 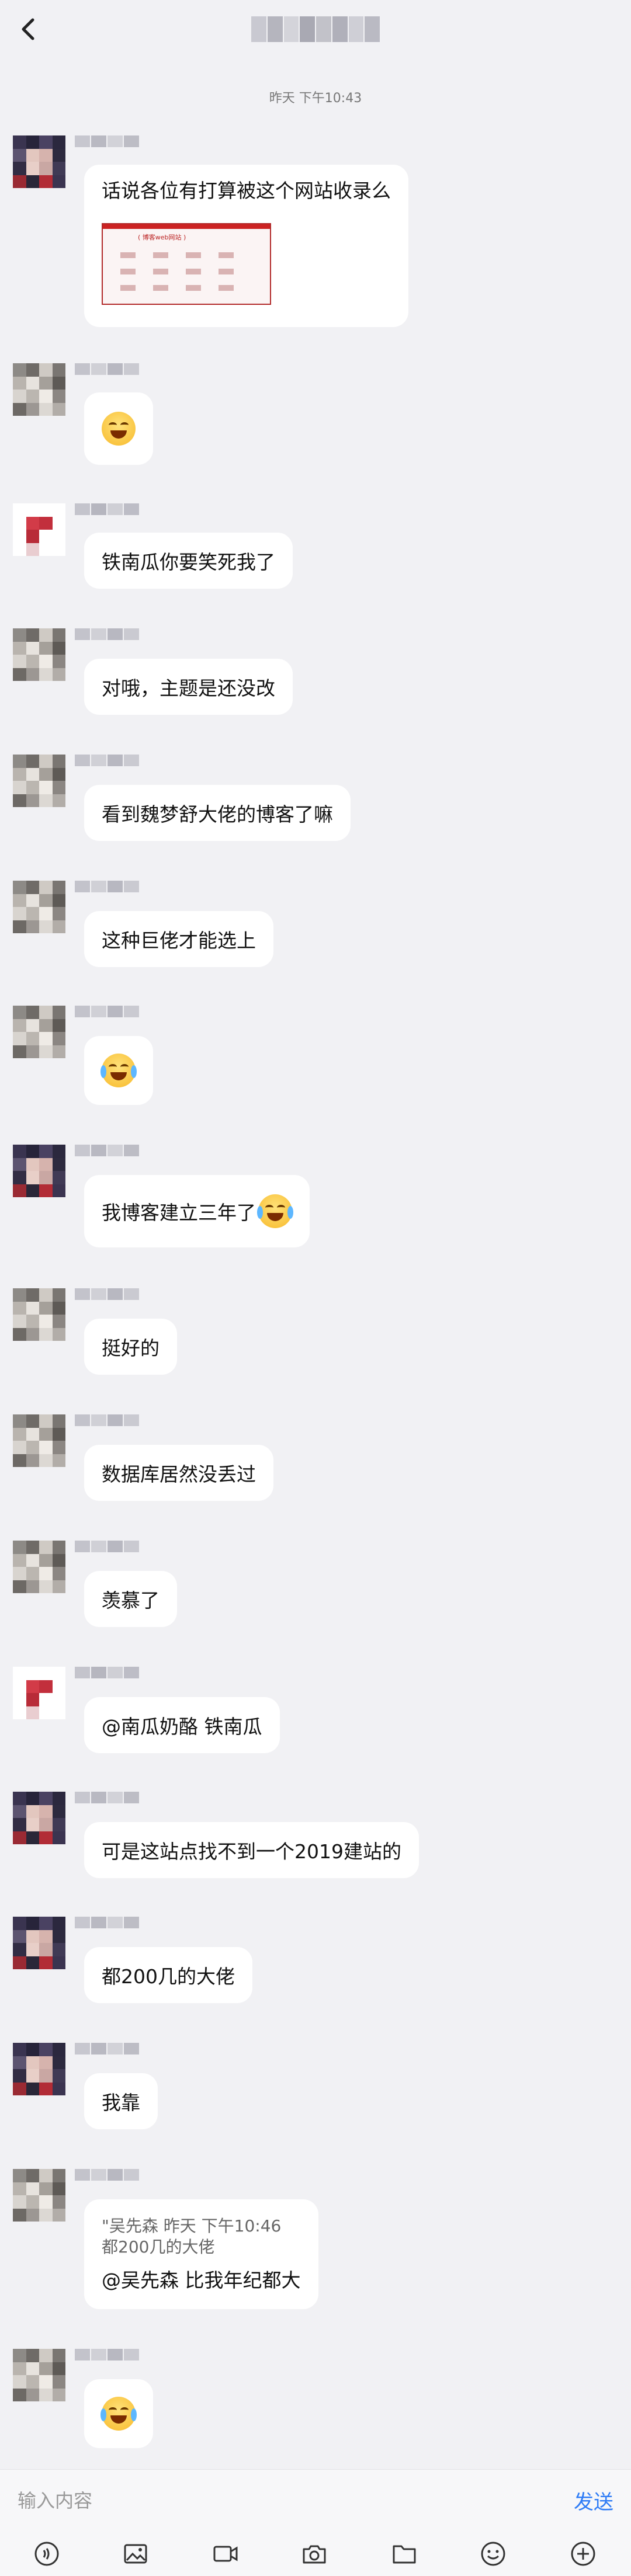 I want to click on quote-header: "吴先森 昨天 下午10:46, so click(x=192, y=2226).